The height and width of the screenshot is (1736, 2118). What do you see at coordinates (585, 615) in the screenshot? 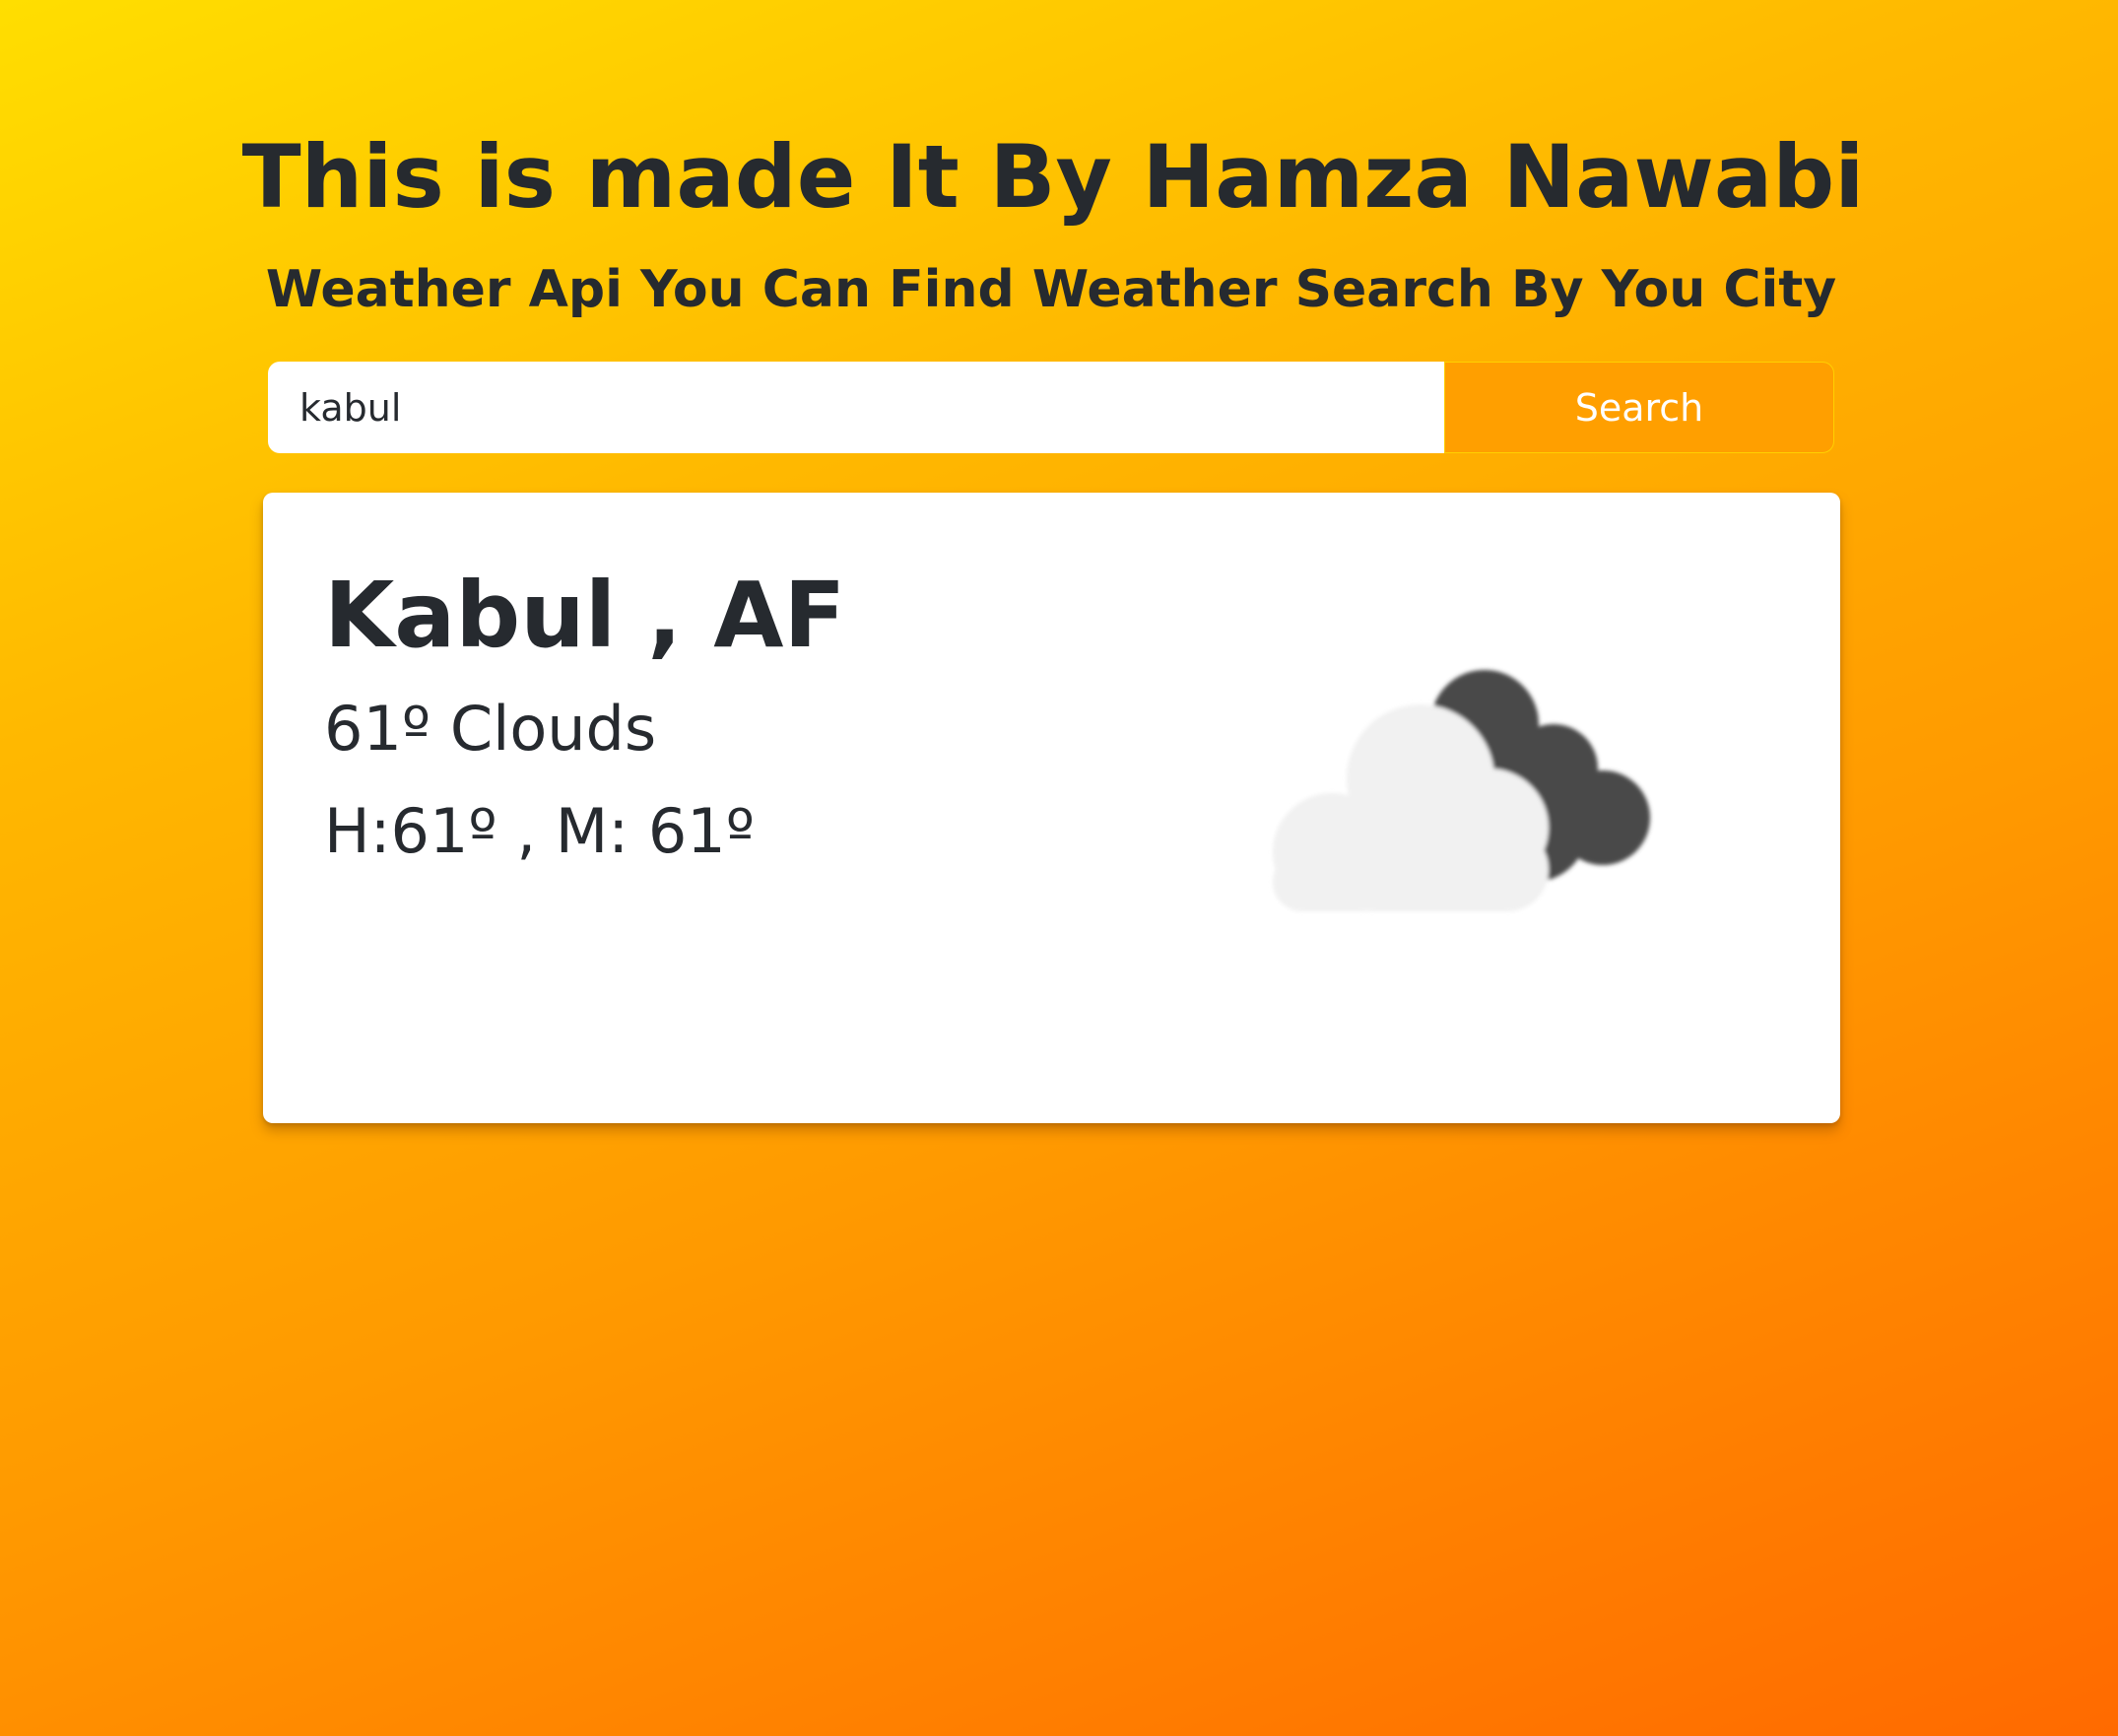
I see `city-name: Kabul , AF` at bounding box center [585, 615].